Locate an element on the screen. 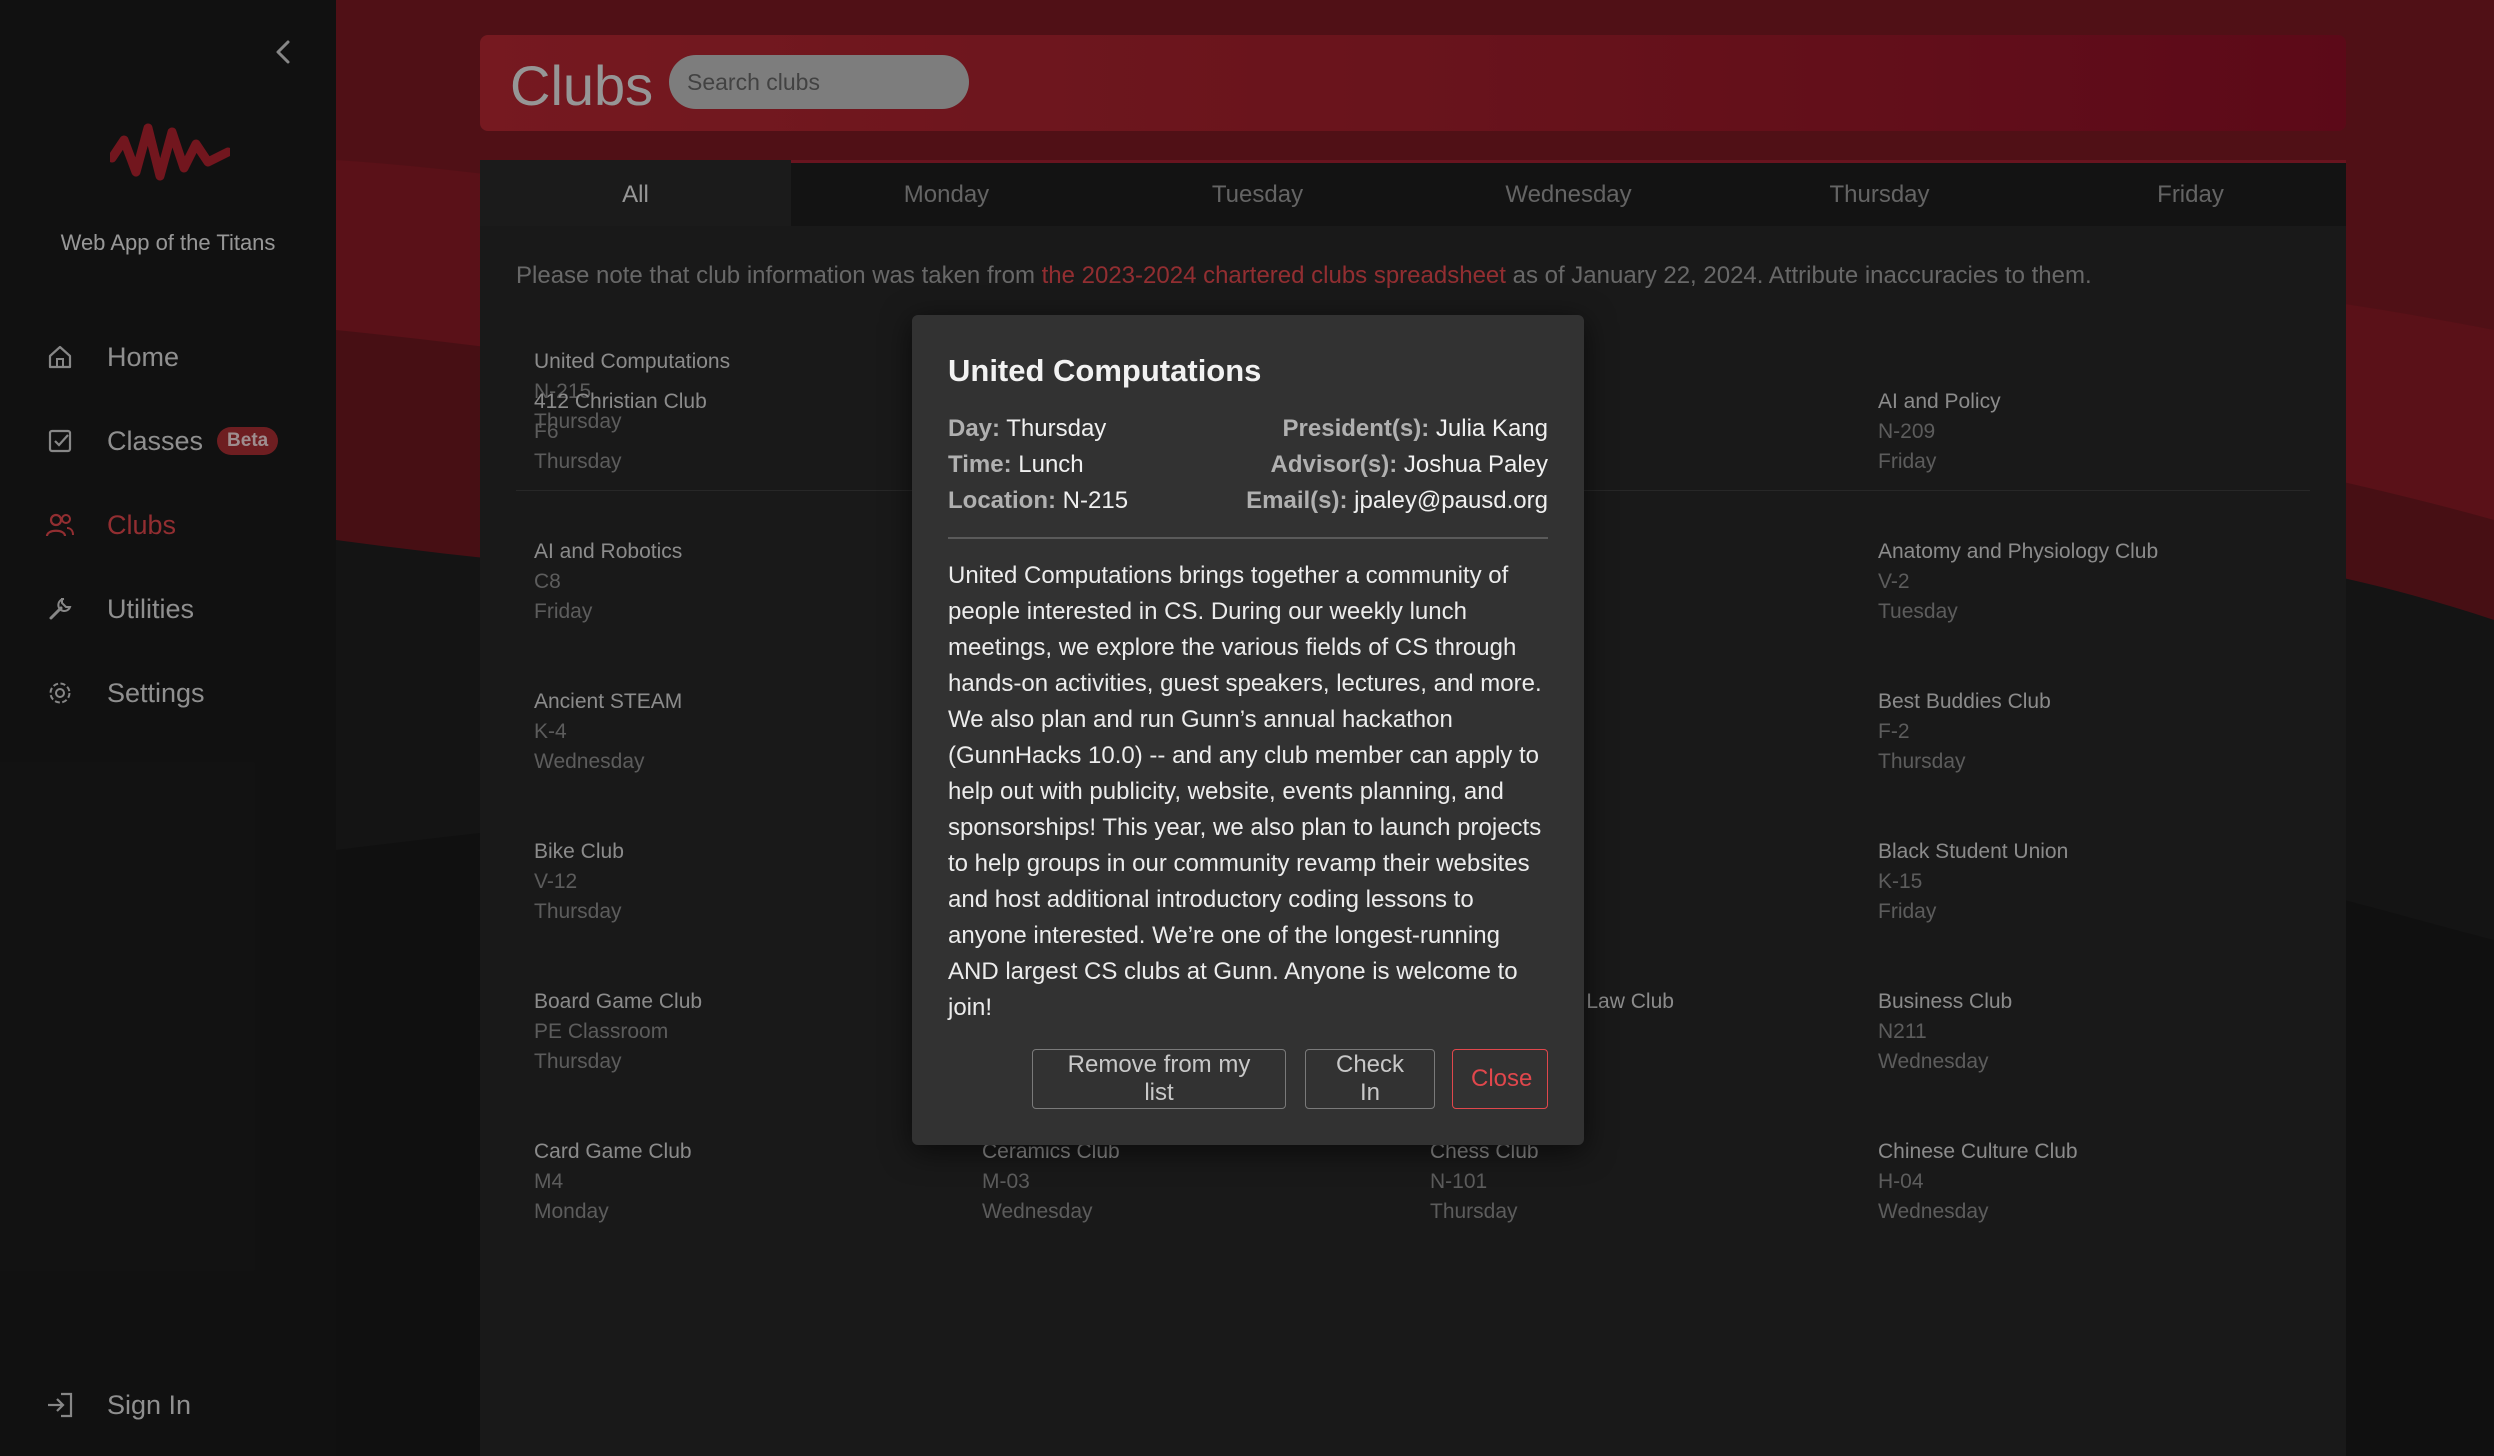 This screenshot has width=2494, height=1456. email-value: jpaley@pausd.org is located at coordinates (1451, 500).